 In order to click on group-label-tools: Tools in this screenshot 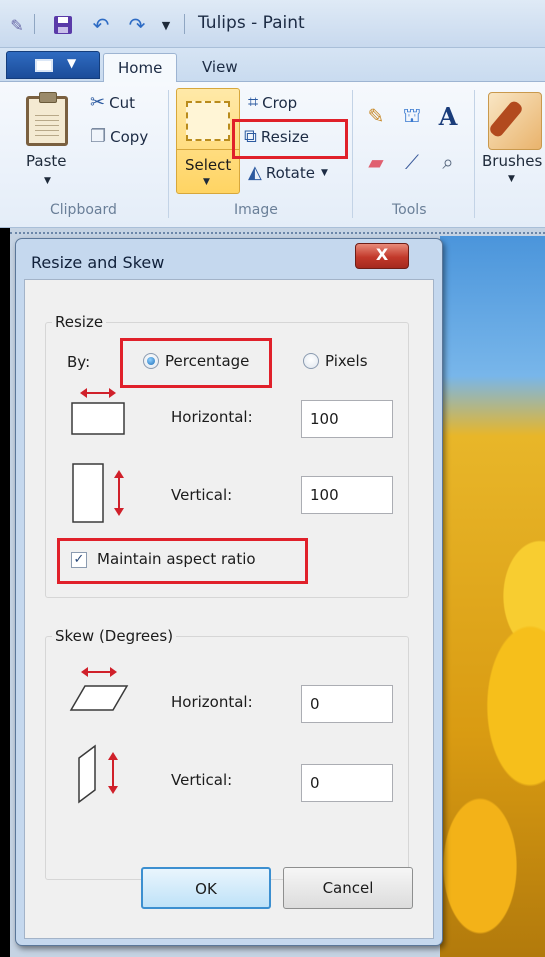, I will do `click(409, 210)`.